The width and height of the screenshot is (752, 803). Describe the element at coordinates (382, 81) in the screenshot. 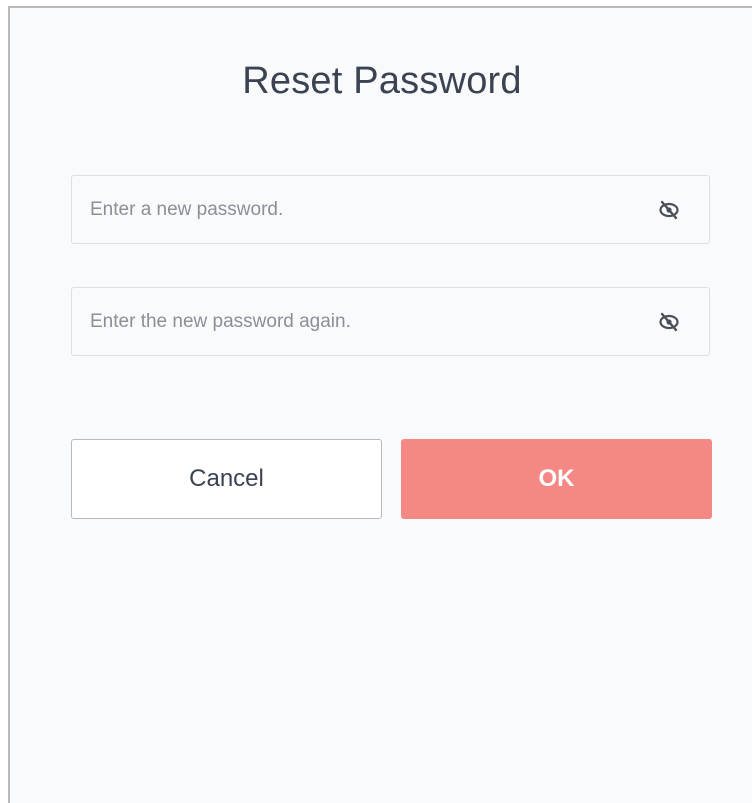

I see `dialog-title: Reset Password` at that location.